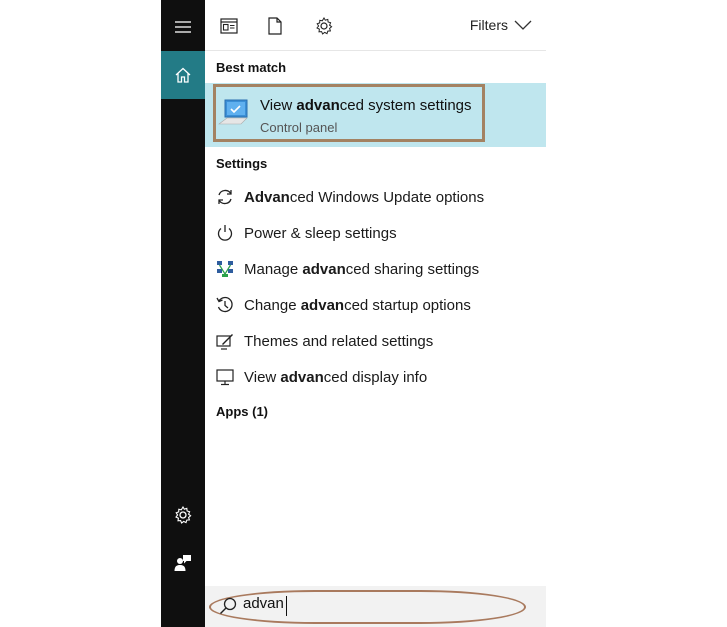  Describe the element at coordinates (242, 411) in the screenshot. I see `apps-heading: Apps (1)` at that location.